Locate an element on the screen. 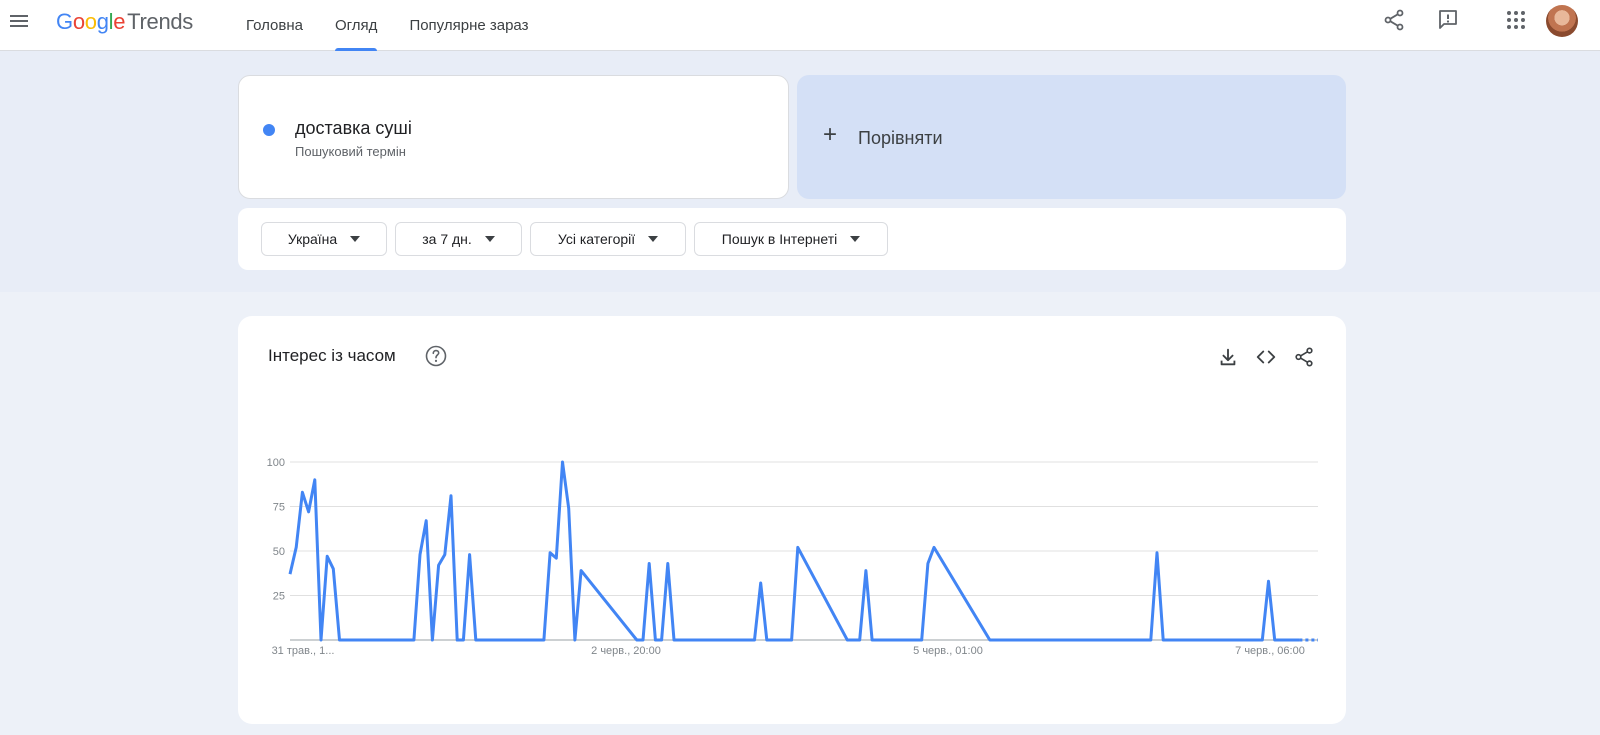  main-nav: Головна Огляд Популярне зараз is located at coordinates (387, 25).